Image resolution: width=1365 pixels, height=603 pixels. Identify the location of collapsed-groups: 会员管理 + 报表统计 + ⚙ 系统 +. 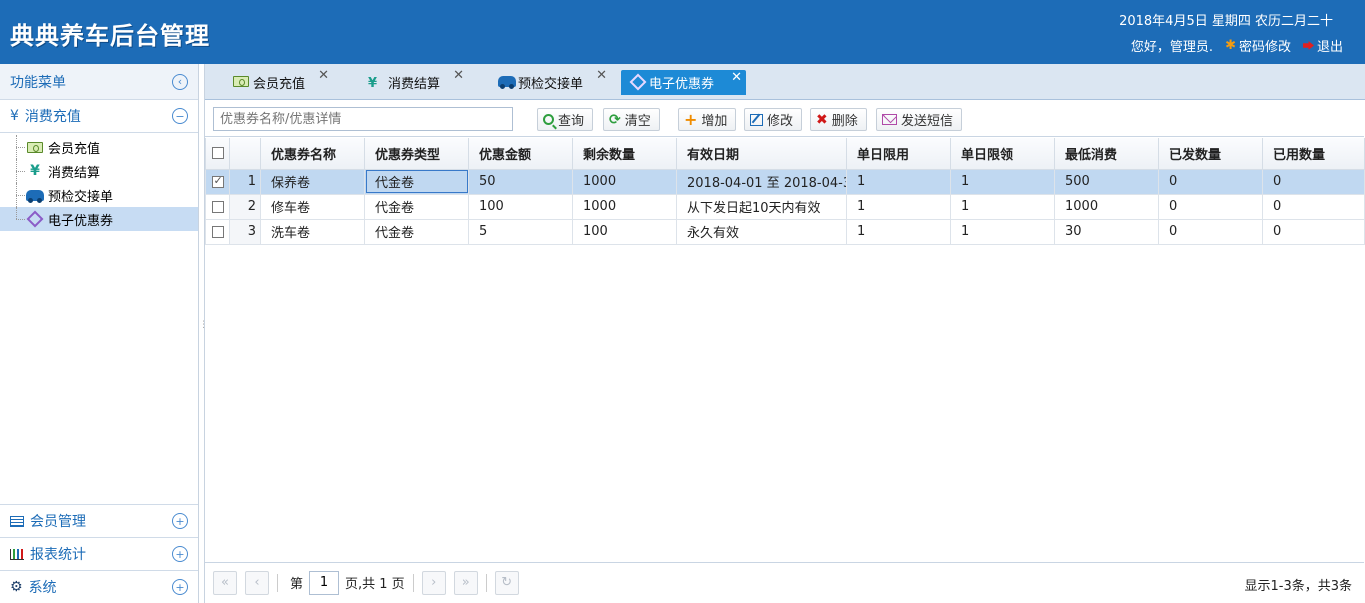
(99, 553).